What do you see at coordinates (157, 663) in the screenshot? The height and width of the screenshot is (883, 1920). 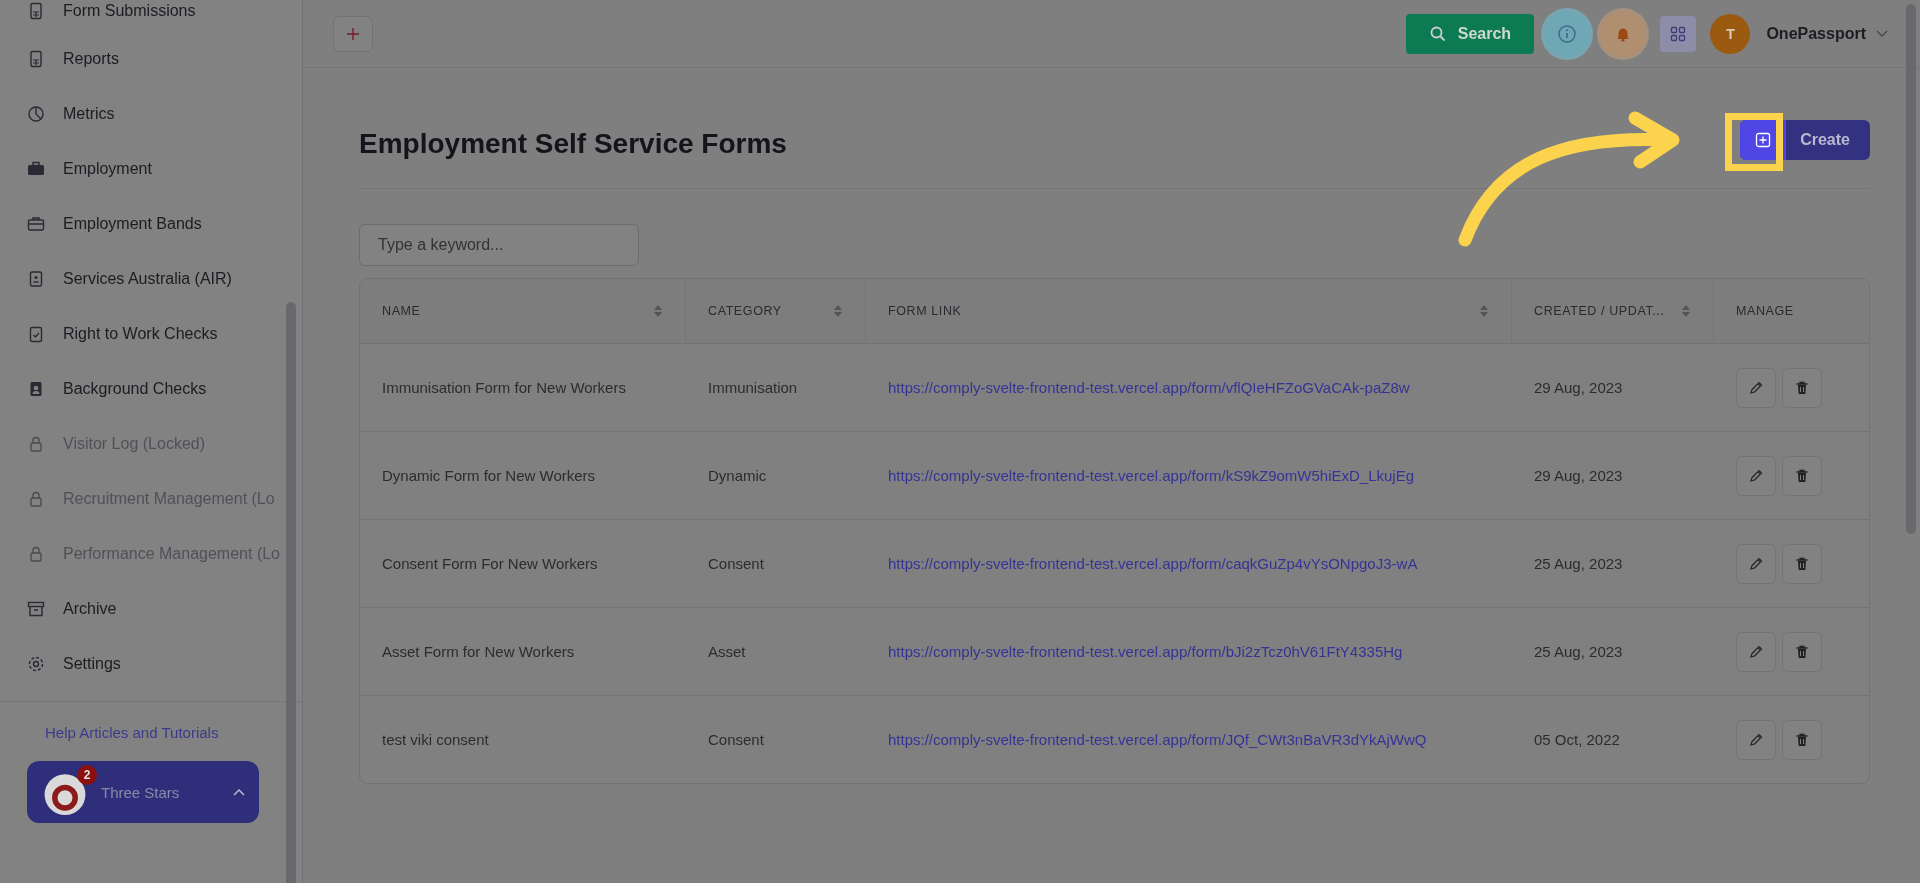 I see `sidebar-item: Settings` at bounding box center [157, 663].